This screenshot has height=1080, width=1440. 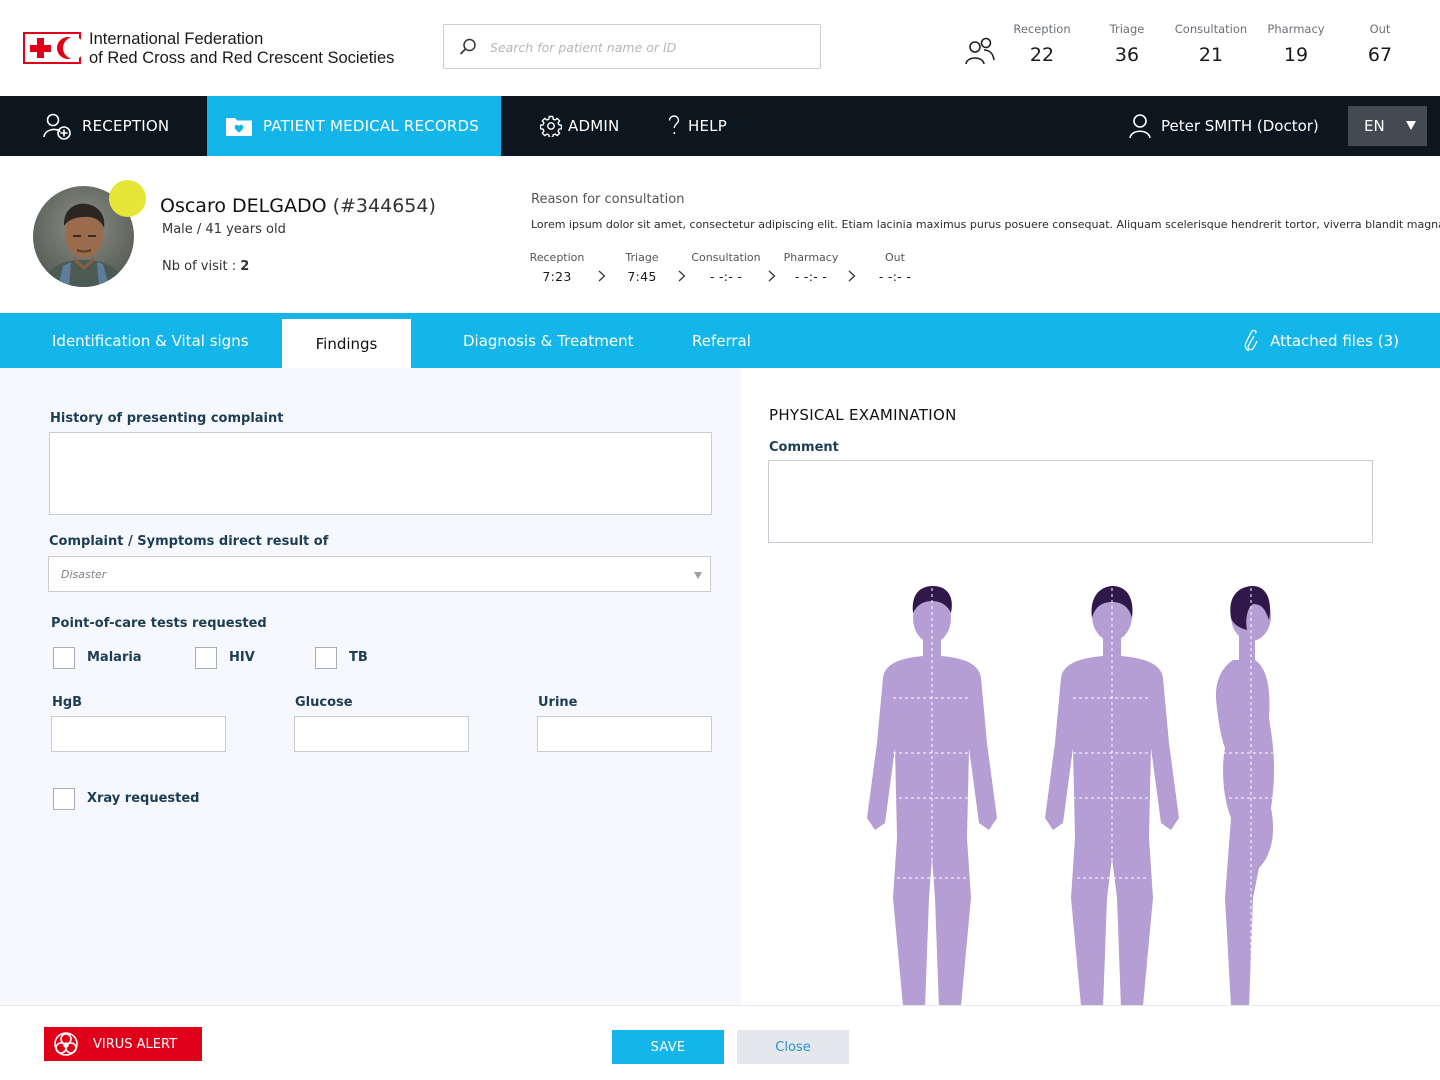 I want to click on question-icon, so click(x=674, y=124).